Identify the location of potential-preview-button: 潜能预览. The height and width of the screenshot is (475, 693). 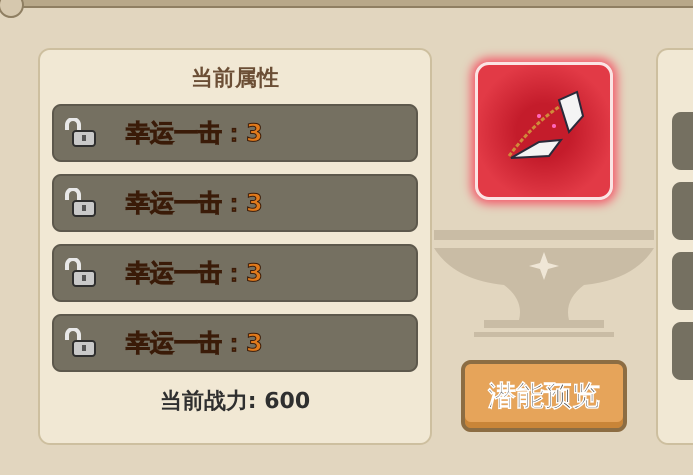
(544, 396).